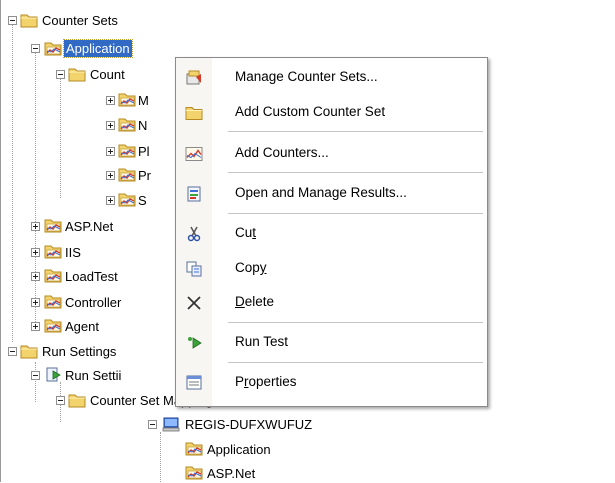 This screenshot has width=615, height=483. I want to click on tree-node-label: Agent, so click(82, 326).